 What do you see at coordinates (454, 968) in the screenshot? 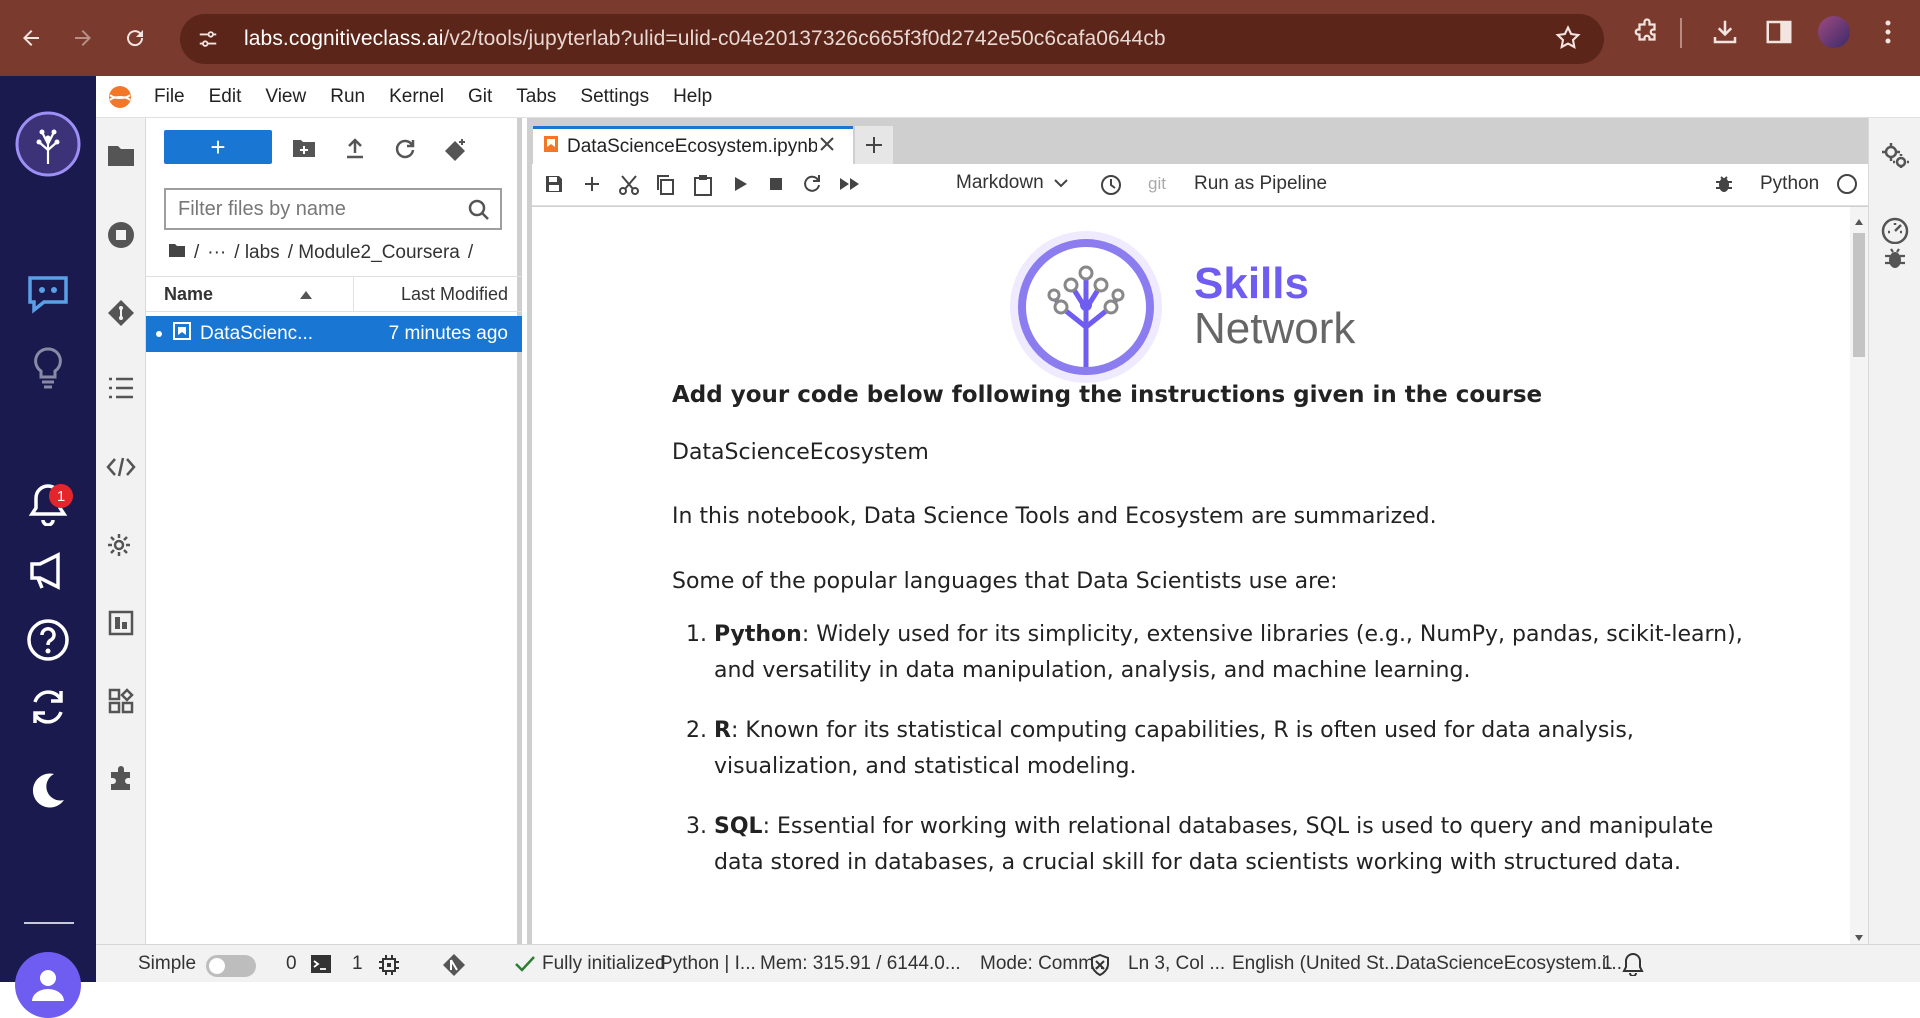
I see `git-branch-icon` at bounding box center [454, 968].